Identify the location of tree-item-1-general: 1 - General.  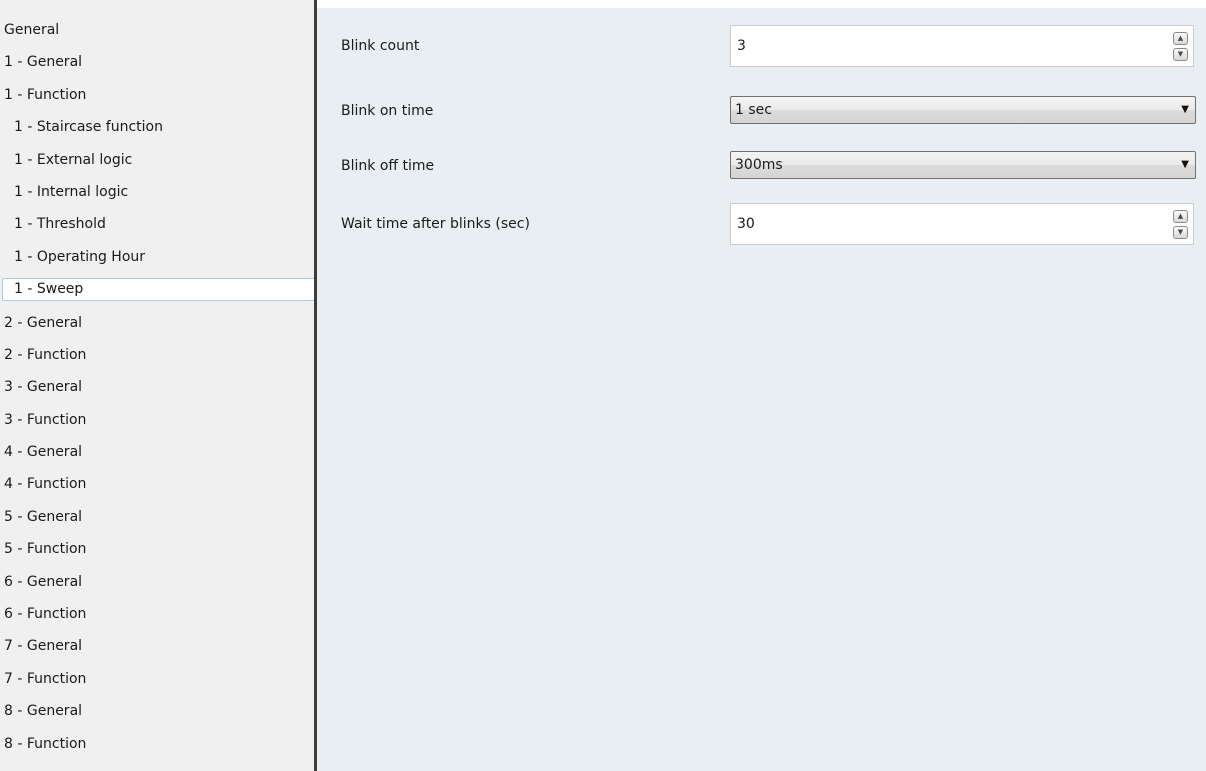
(157, 62).